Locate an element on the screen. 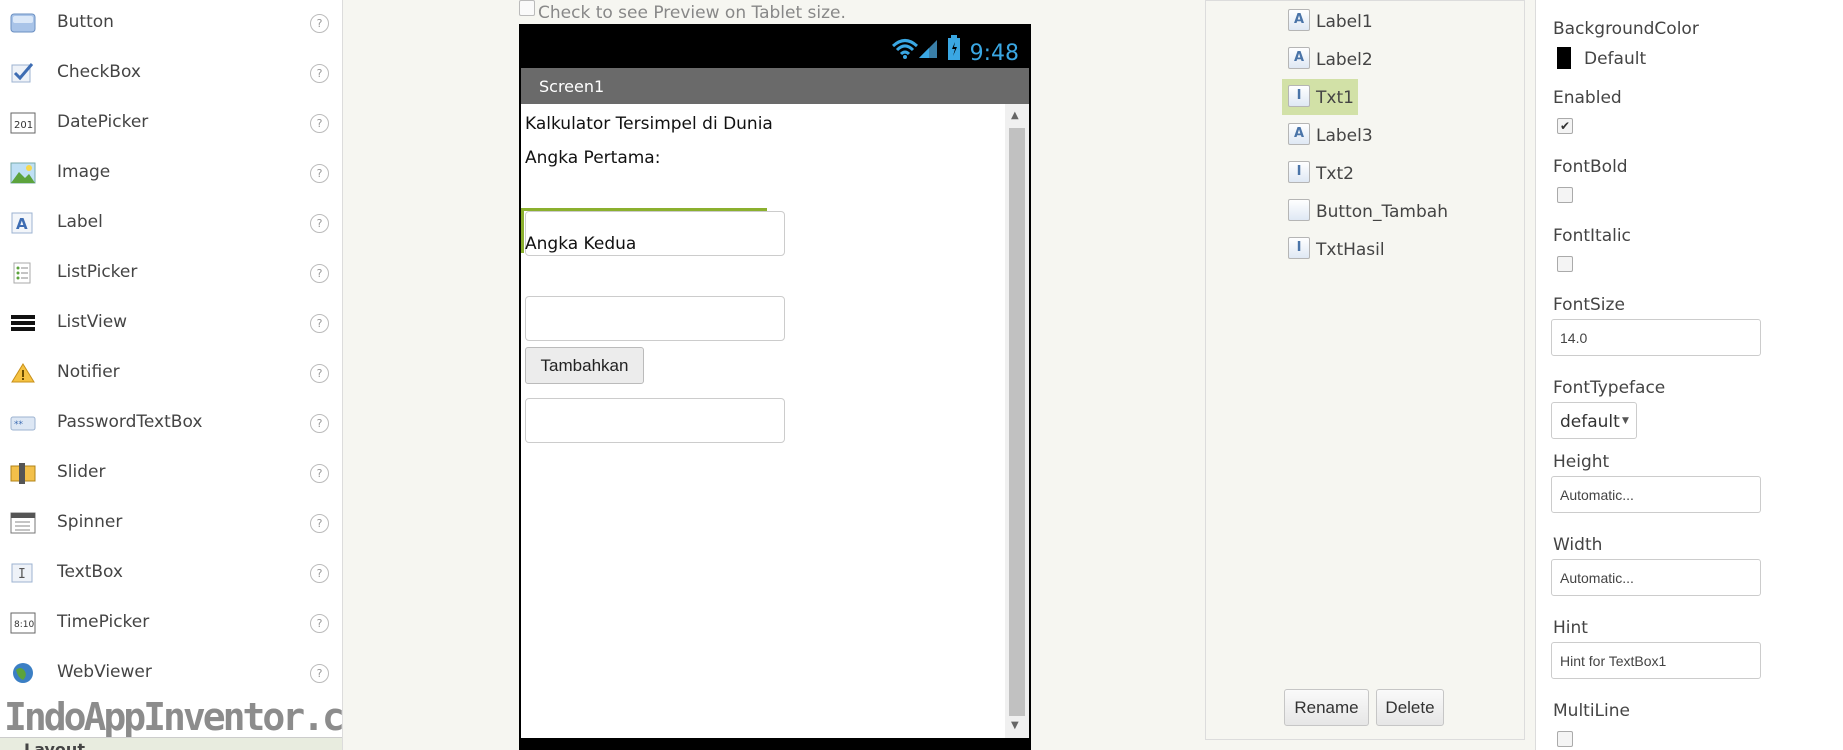  prop-fonttypeface-title: FontTypeface is located at coordinates (1609, 388).